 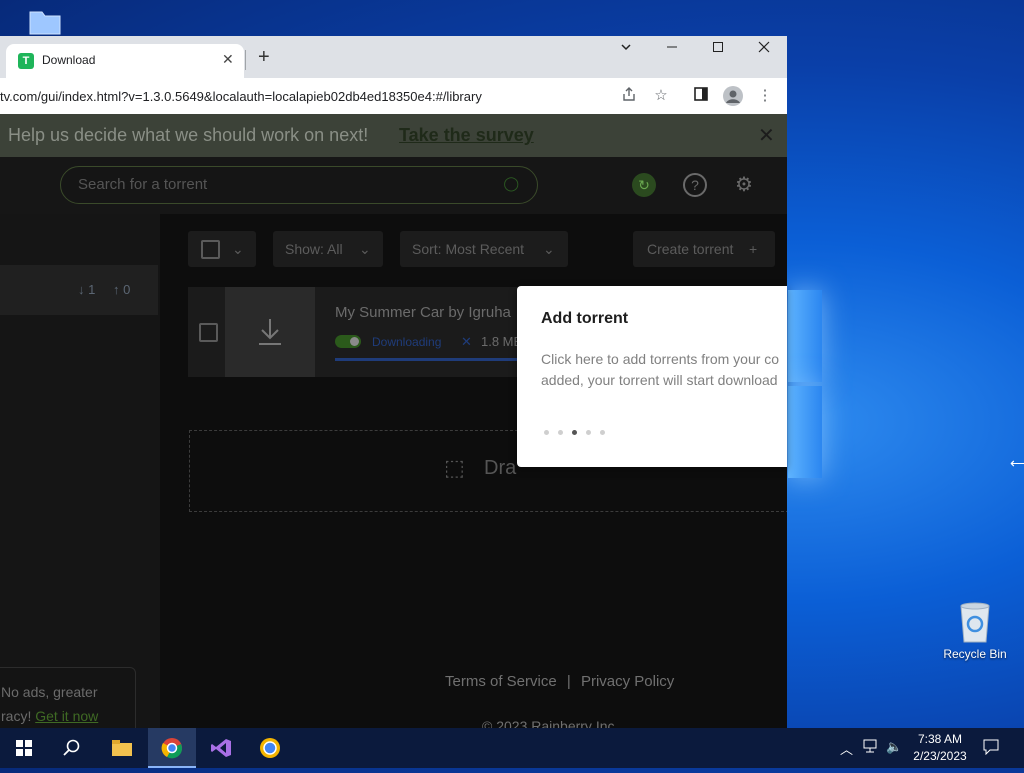 I want to click on sidebar: ↓ 1 ↑ 0 No ads, greater racy! Get it now, so click(x=80, y=471).